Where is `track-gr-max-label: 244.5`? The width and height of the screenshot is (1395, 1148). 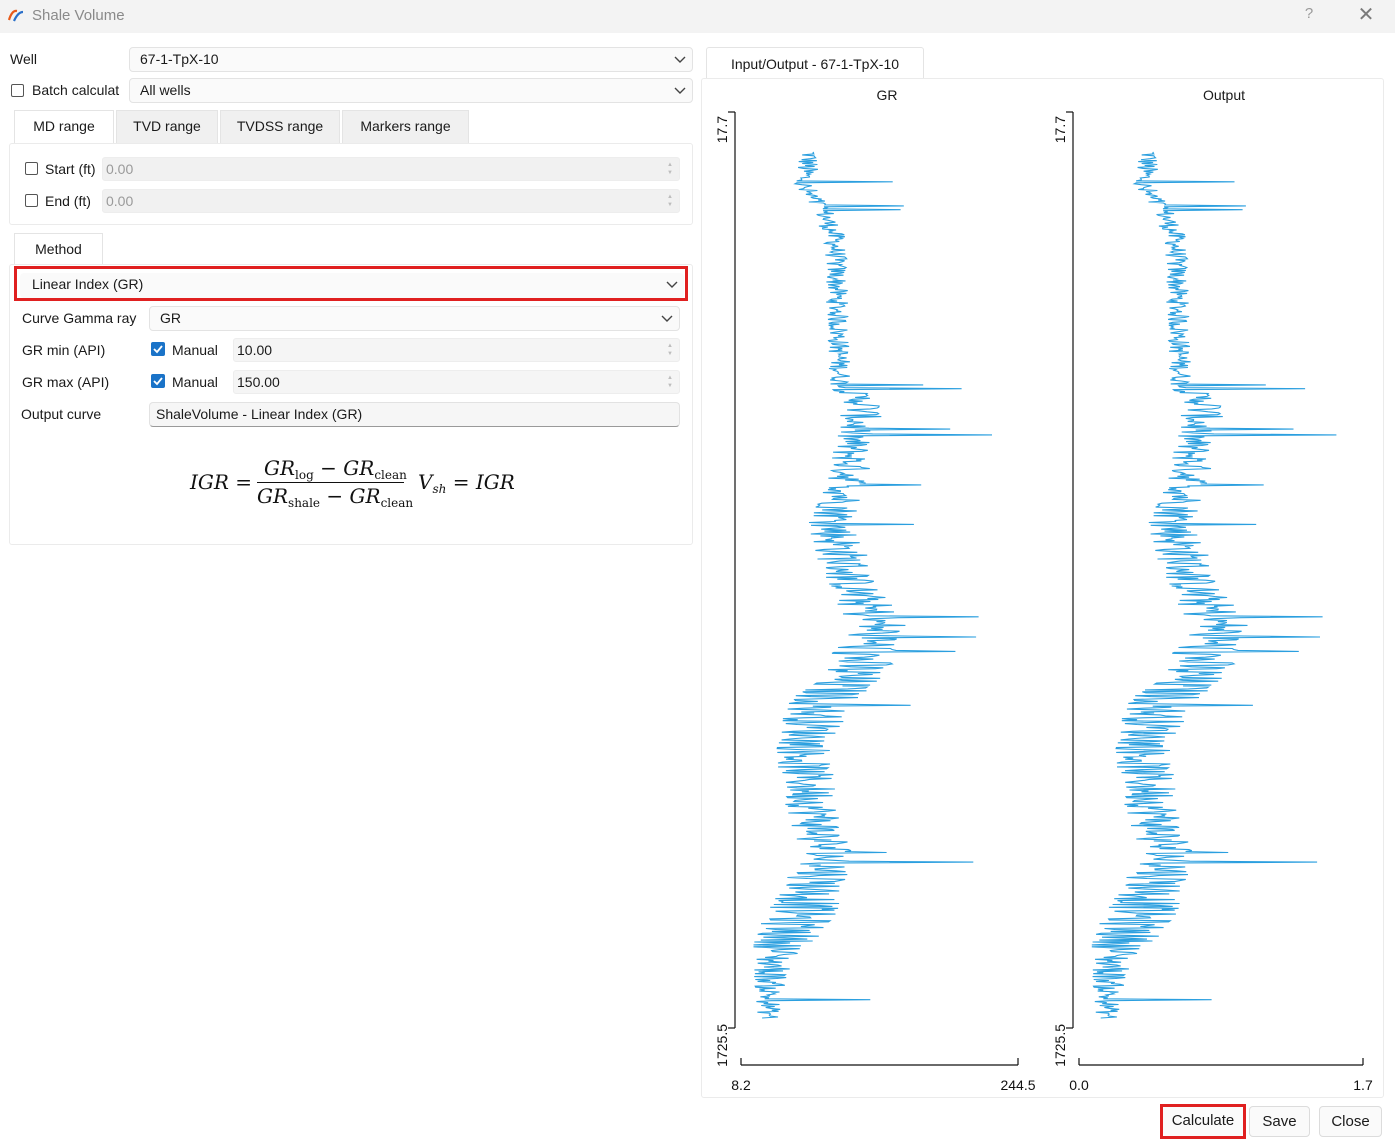
track-gr-max-label: 244.5 is located at coordinates (1017, 1085).